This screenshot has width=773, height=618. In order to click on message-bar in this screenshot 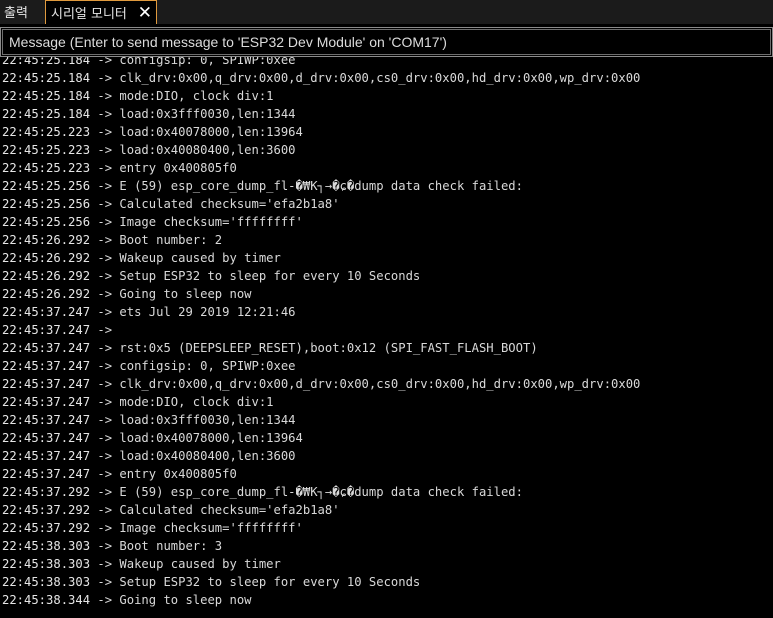, I will do `click(386, 42)`.